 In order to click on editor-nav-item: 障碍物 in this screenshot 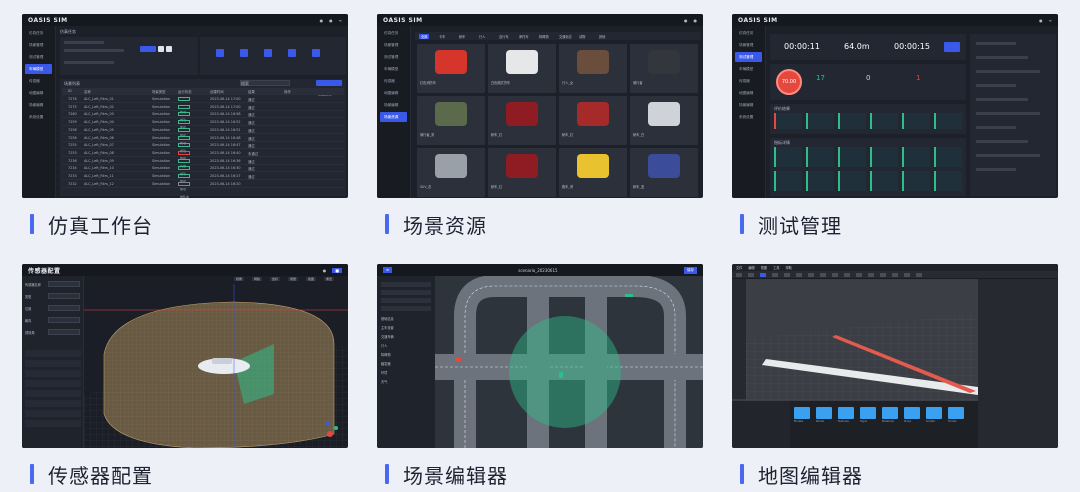, I will do `click(386, 354)`.